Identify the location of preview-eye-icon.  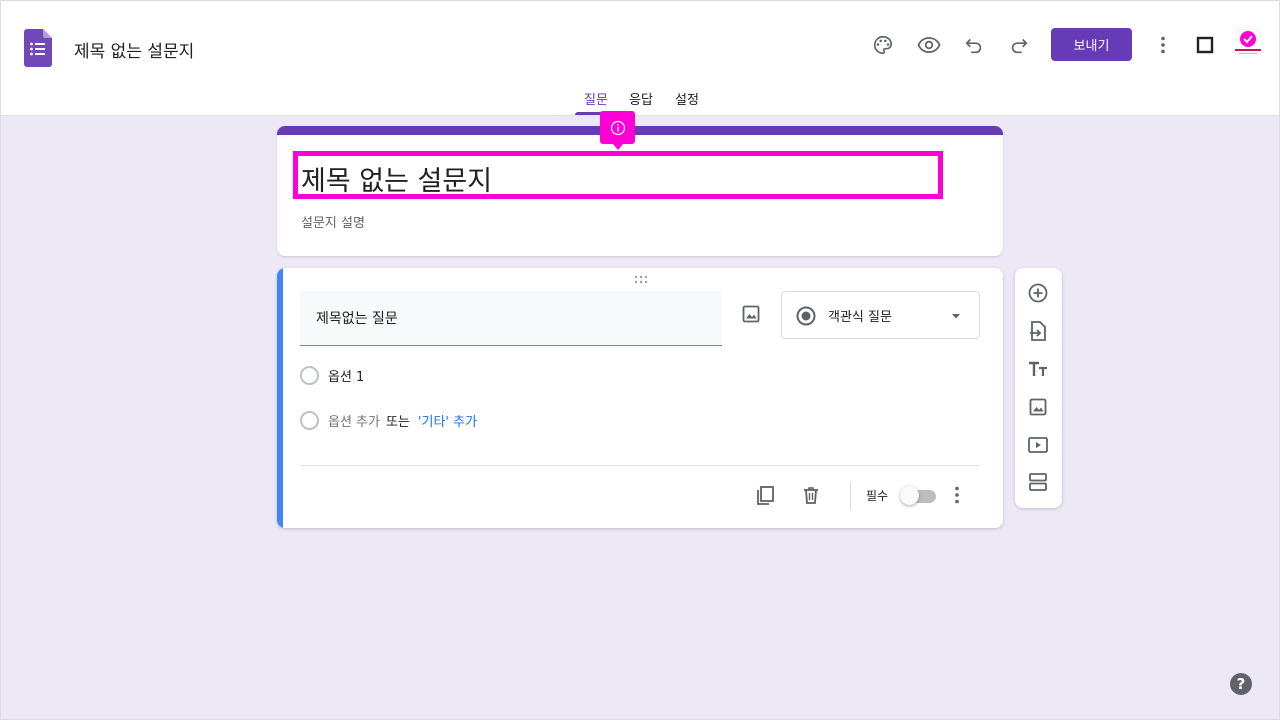
(929, 45).